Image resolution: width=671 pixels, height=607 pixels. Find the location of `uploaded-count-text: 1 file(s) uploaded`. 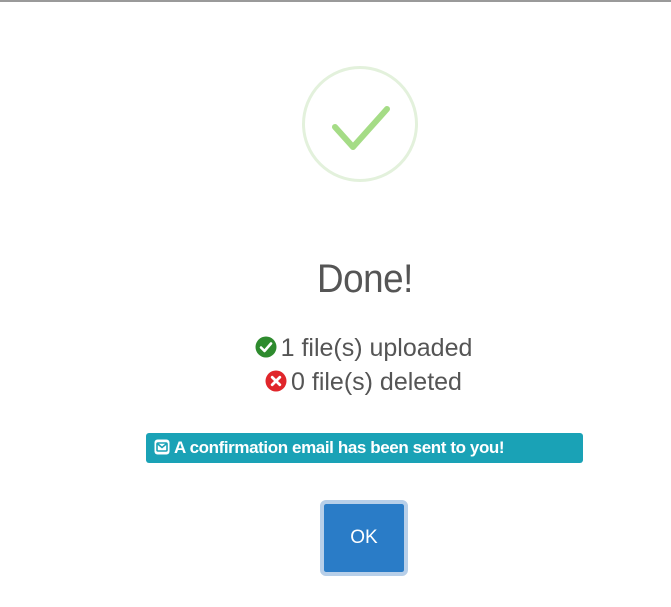

uploaded-count-text: 1 file(s) uploaded is located at coordinates (376, 348).